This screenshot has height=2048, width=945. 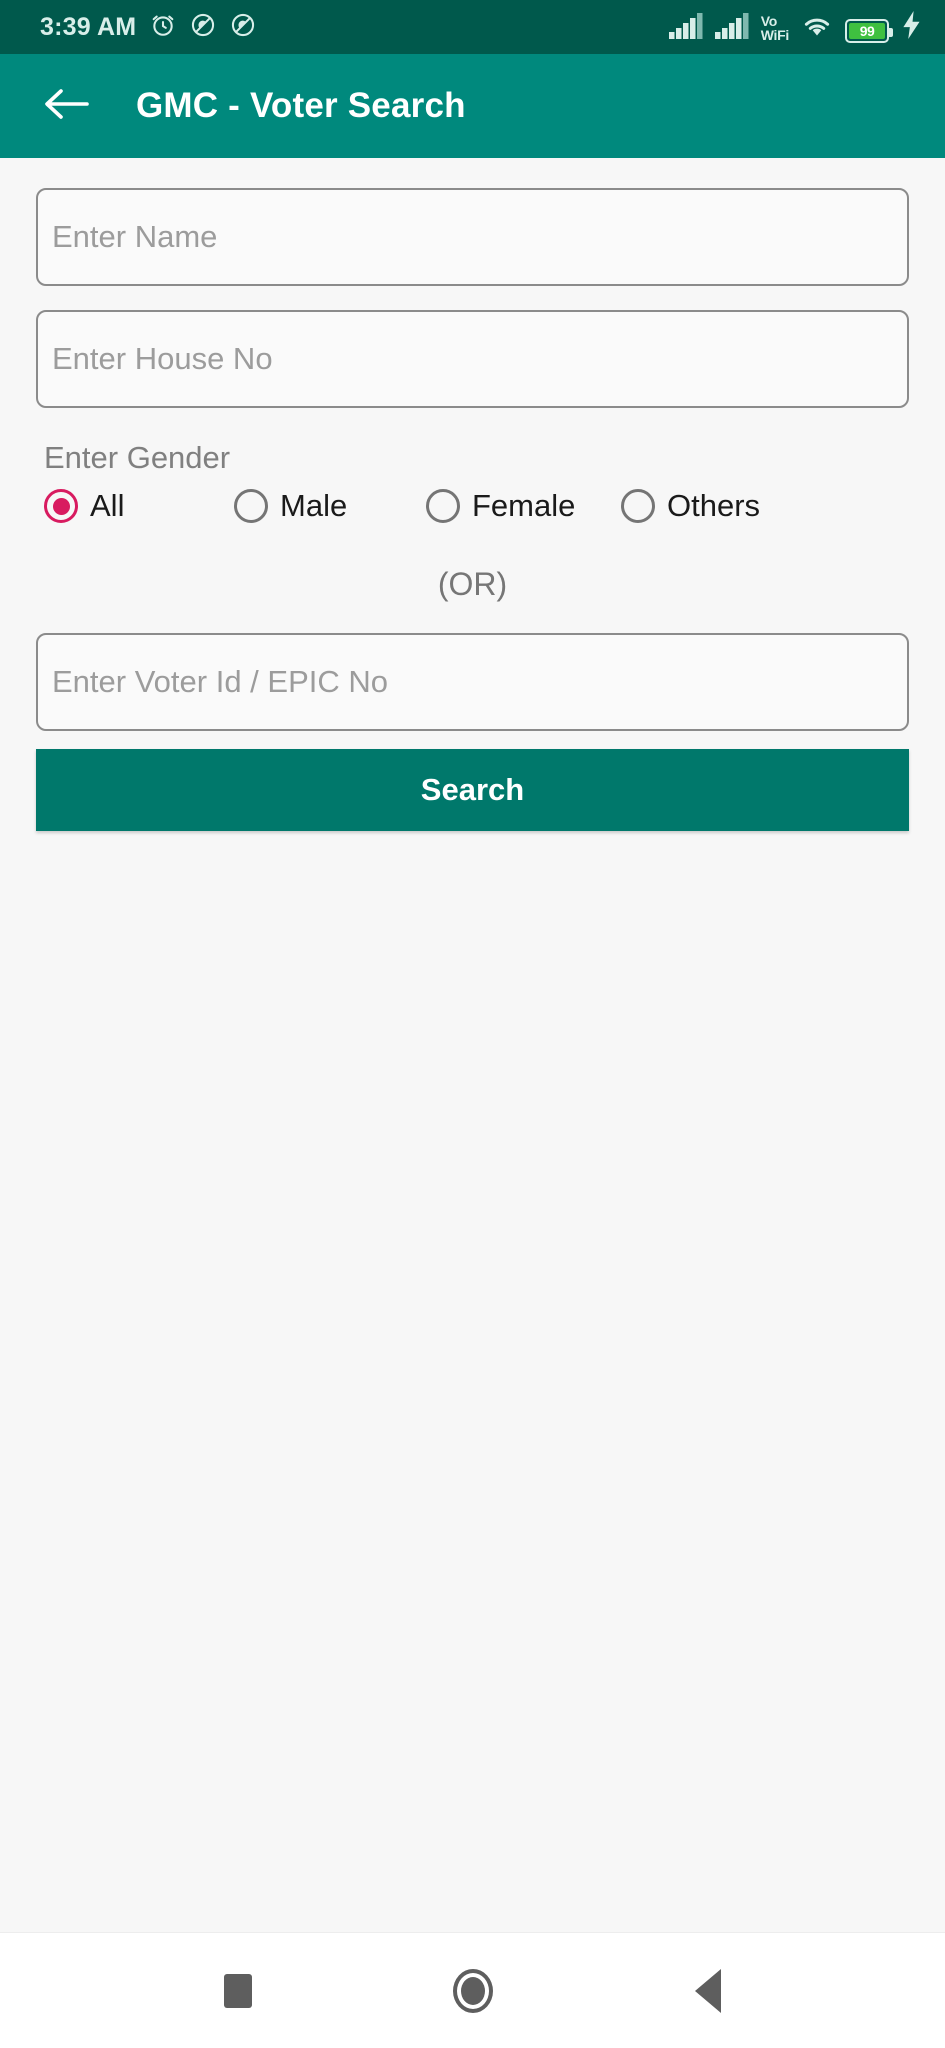 I want to click on battery-icon: 99, so click(x=869, y=30).